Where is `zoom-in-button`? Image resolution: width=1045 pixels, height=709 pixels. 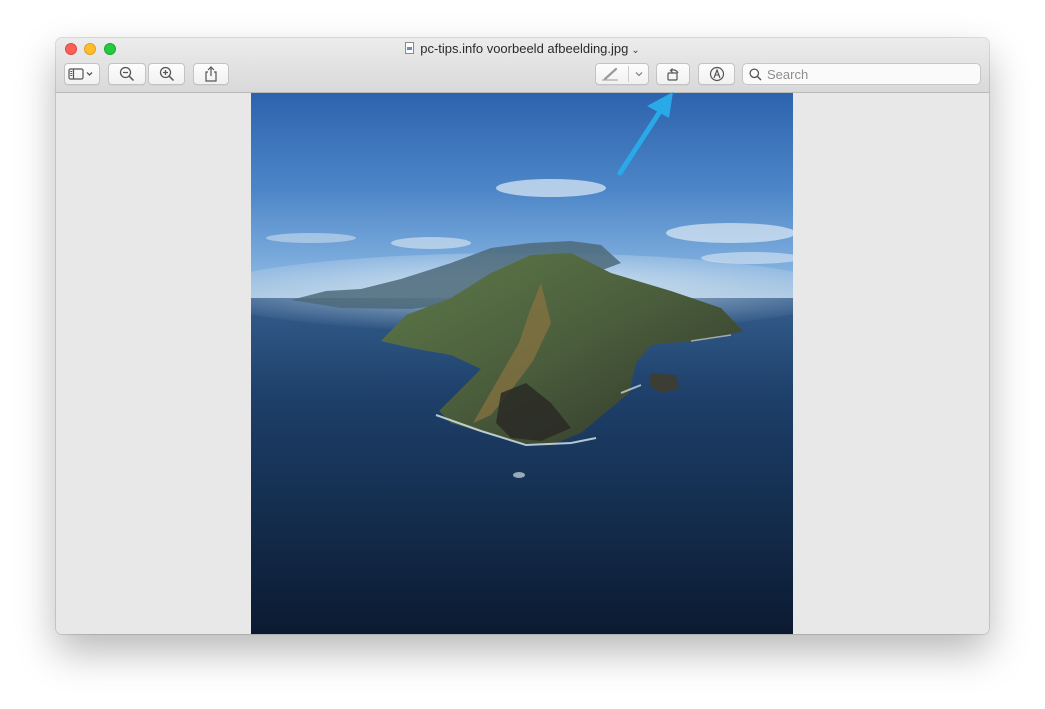 zoom-in-button is located at coordinates (166, 74).